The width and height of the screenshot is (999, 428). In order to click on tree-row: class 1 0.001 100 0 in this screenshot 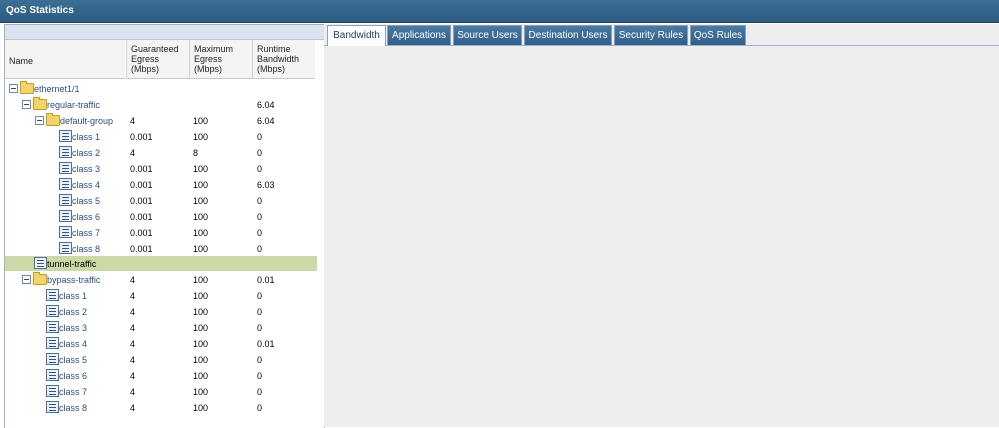, I will do `click(161, 136)`.